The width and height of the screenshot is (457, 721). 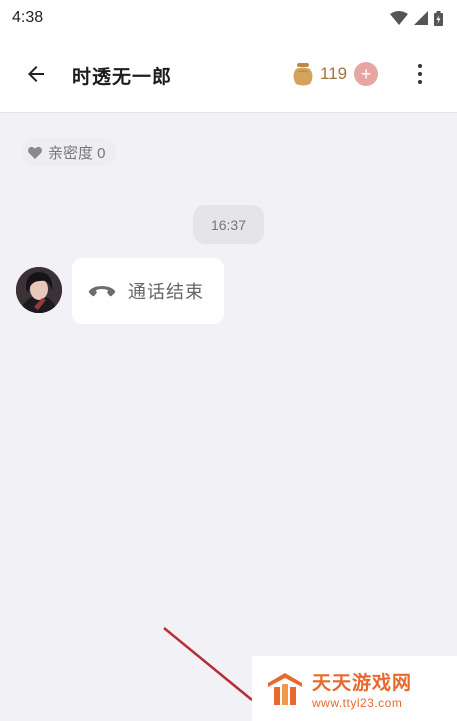 I want to click on chat-title: 时透无一郎, so click(x=122, y=77).